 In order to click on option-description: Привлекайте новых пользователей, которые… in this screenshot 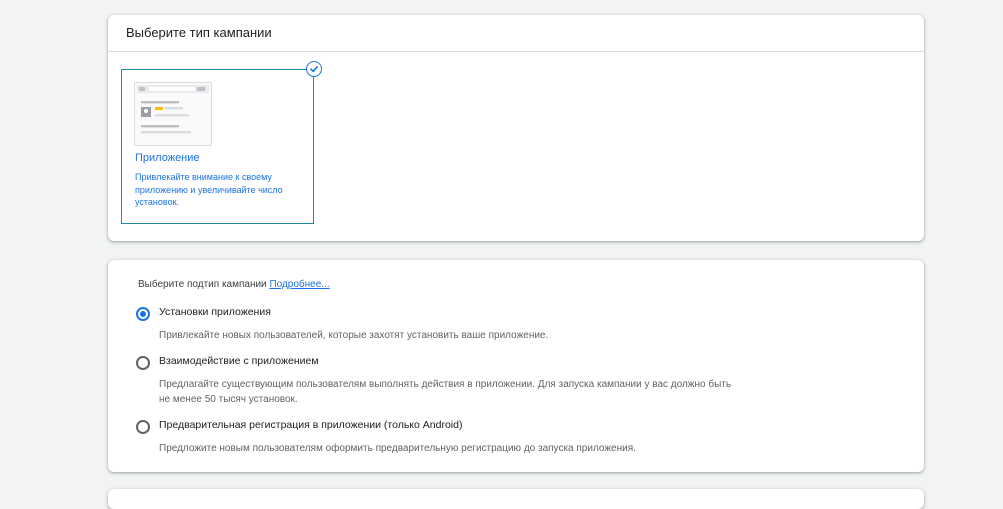, I will do `click(354, 335)`.